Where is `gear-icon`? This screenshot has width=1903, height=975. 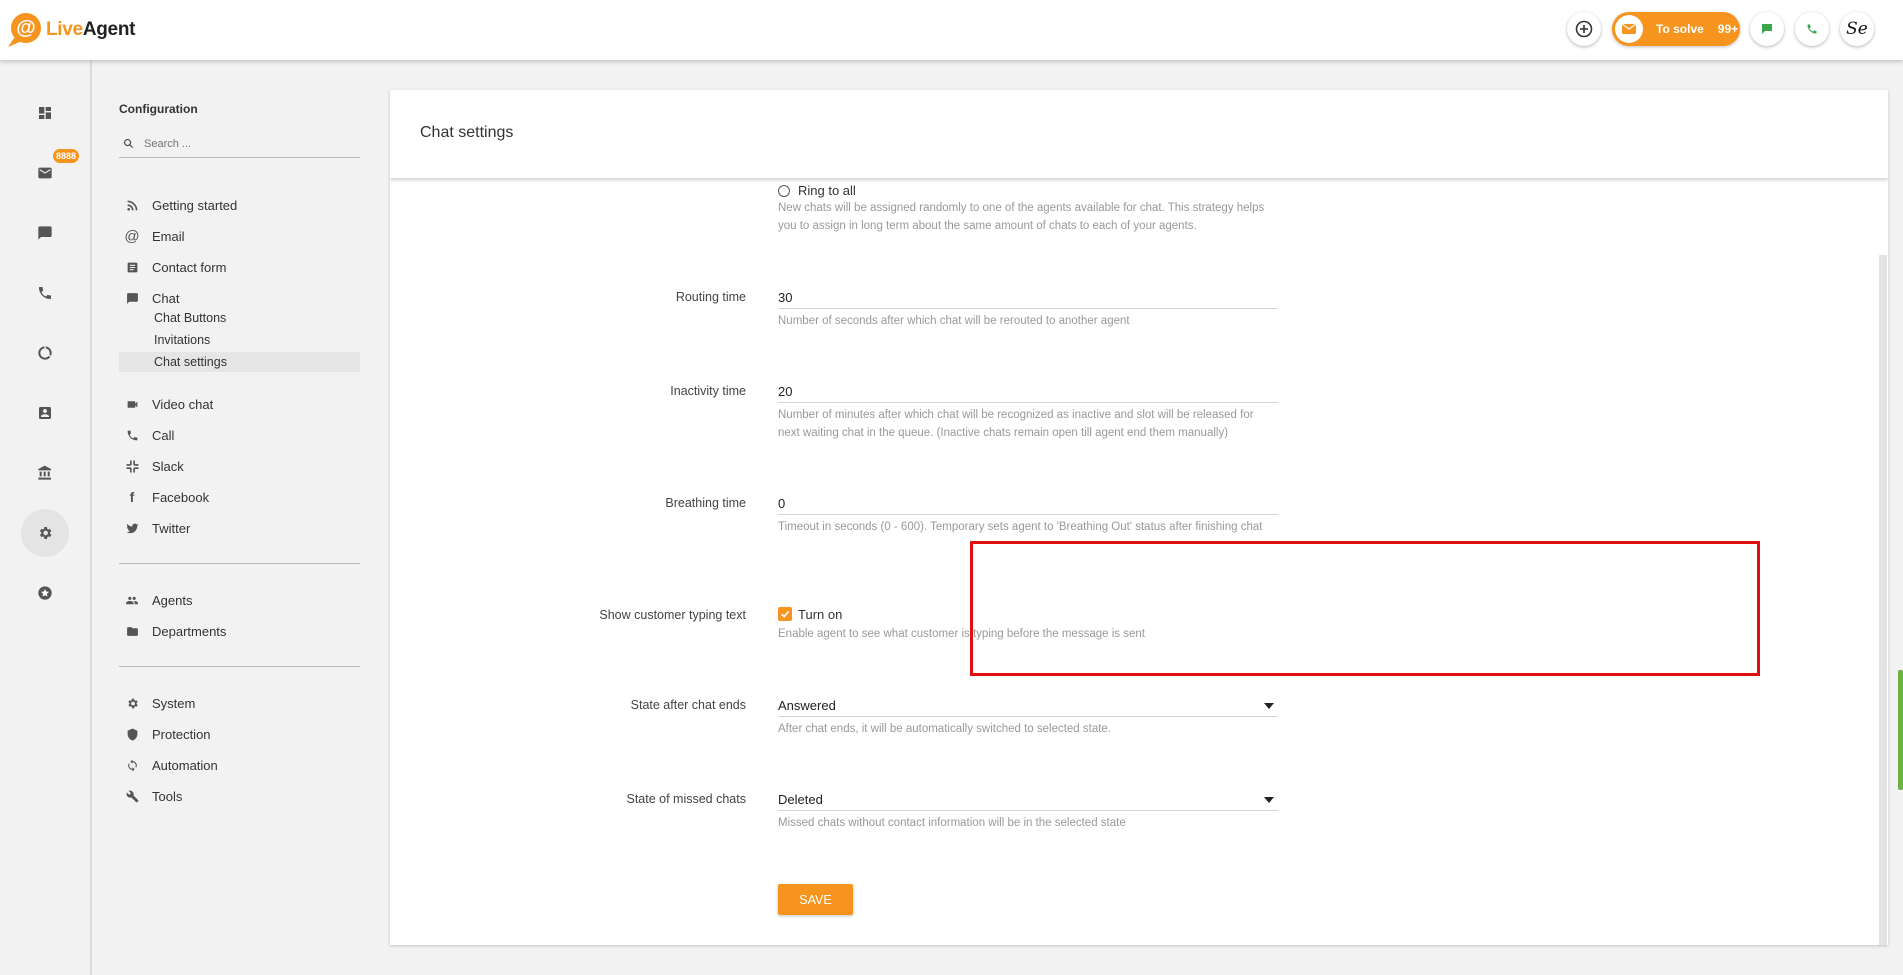 gear-icon is located at coordinates (132, 703).